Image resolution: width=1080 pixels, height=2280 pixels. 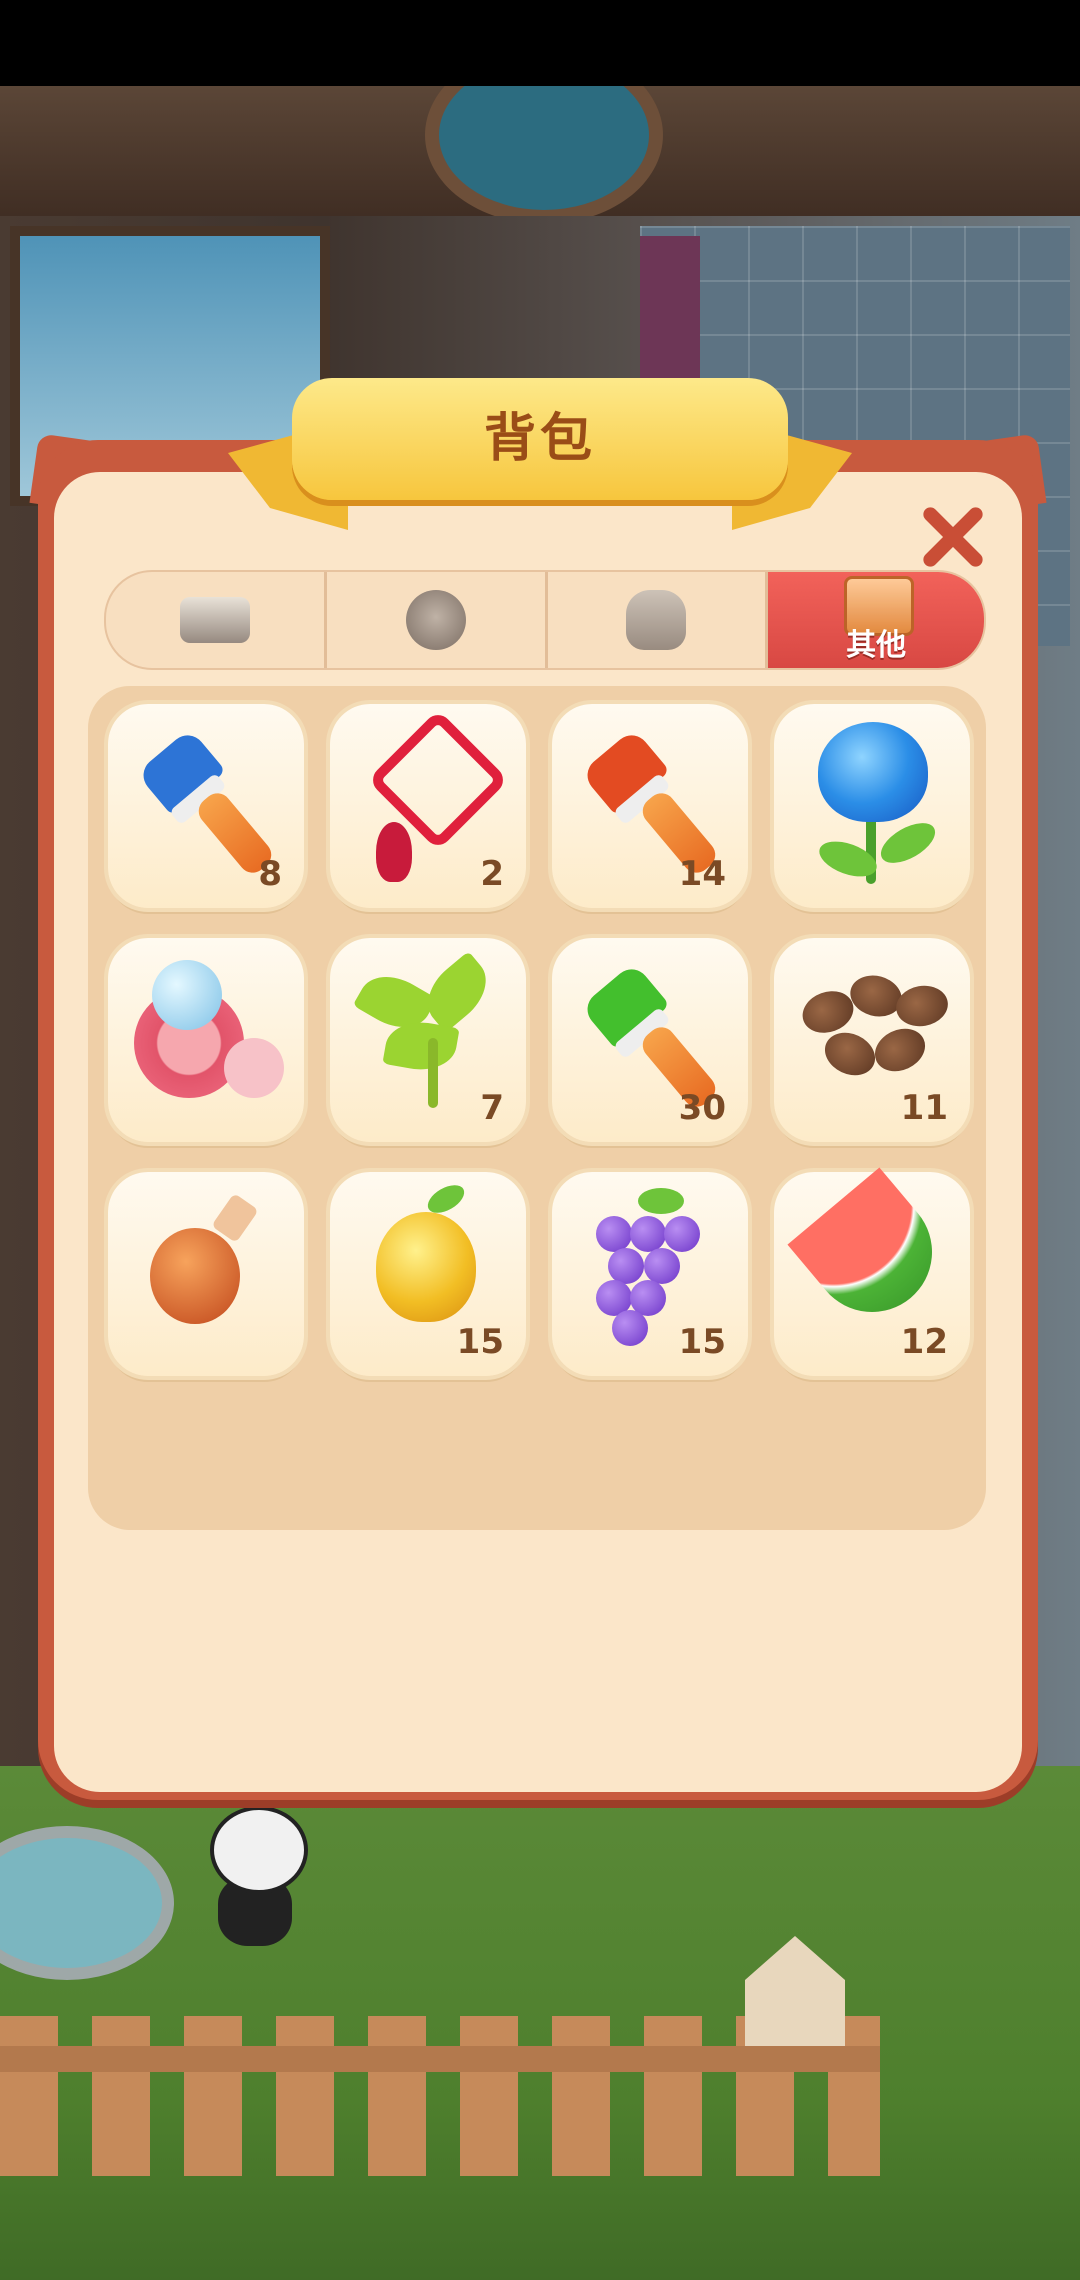 I want to click on category-tabs: 其他, so click(x=545, y=620).